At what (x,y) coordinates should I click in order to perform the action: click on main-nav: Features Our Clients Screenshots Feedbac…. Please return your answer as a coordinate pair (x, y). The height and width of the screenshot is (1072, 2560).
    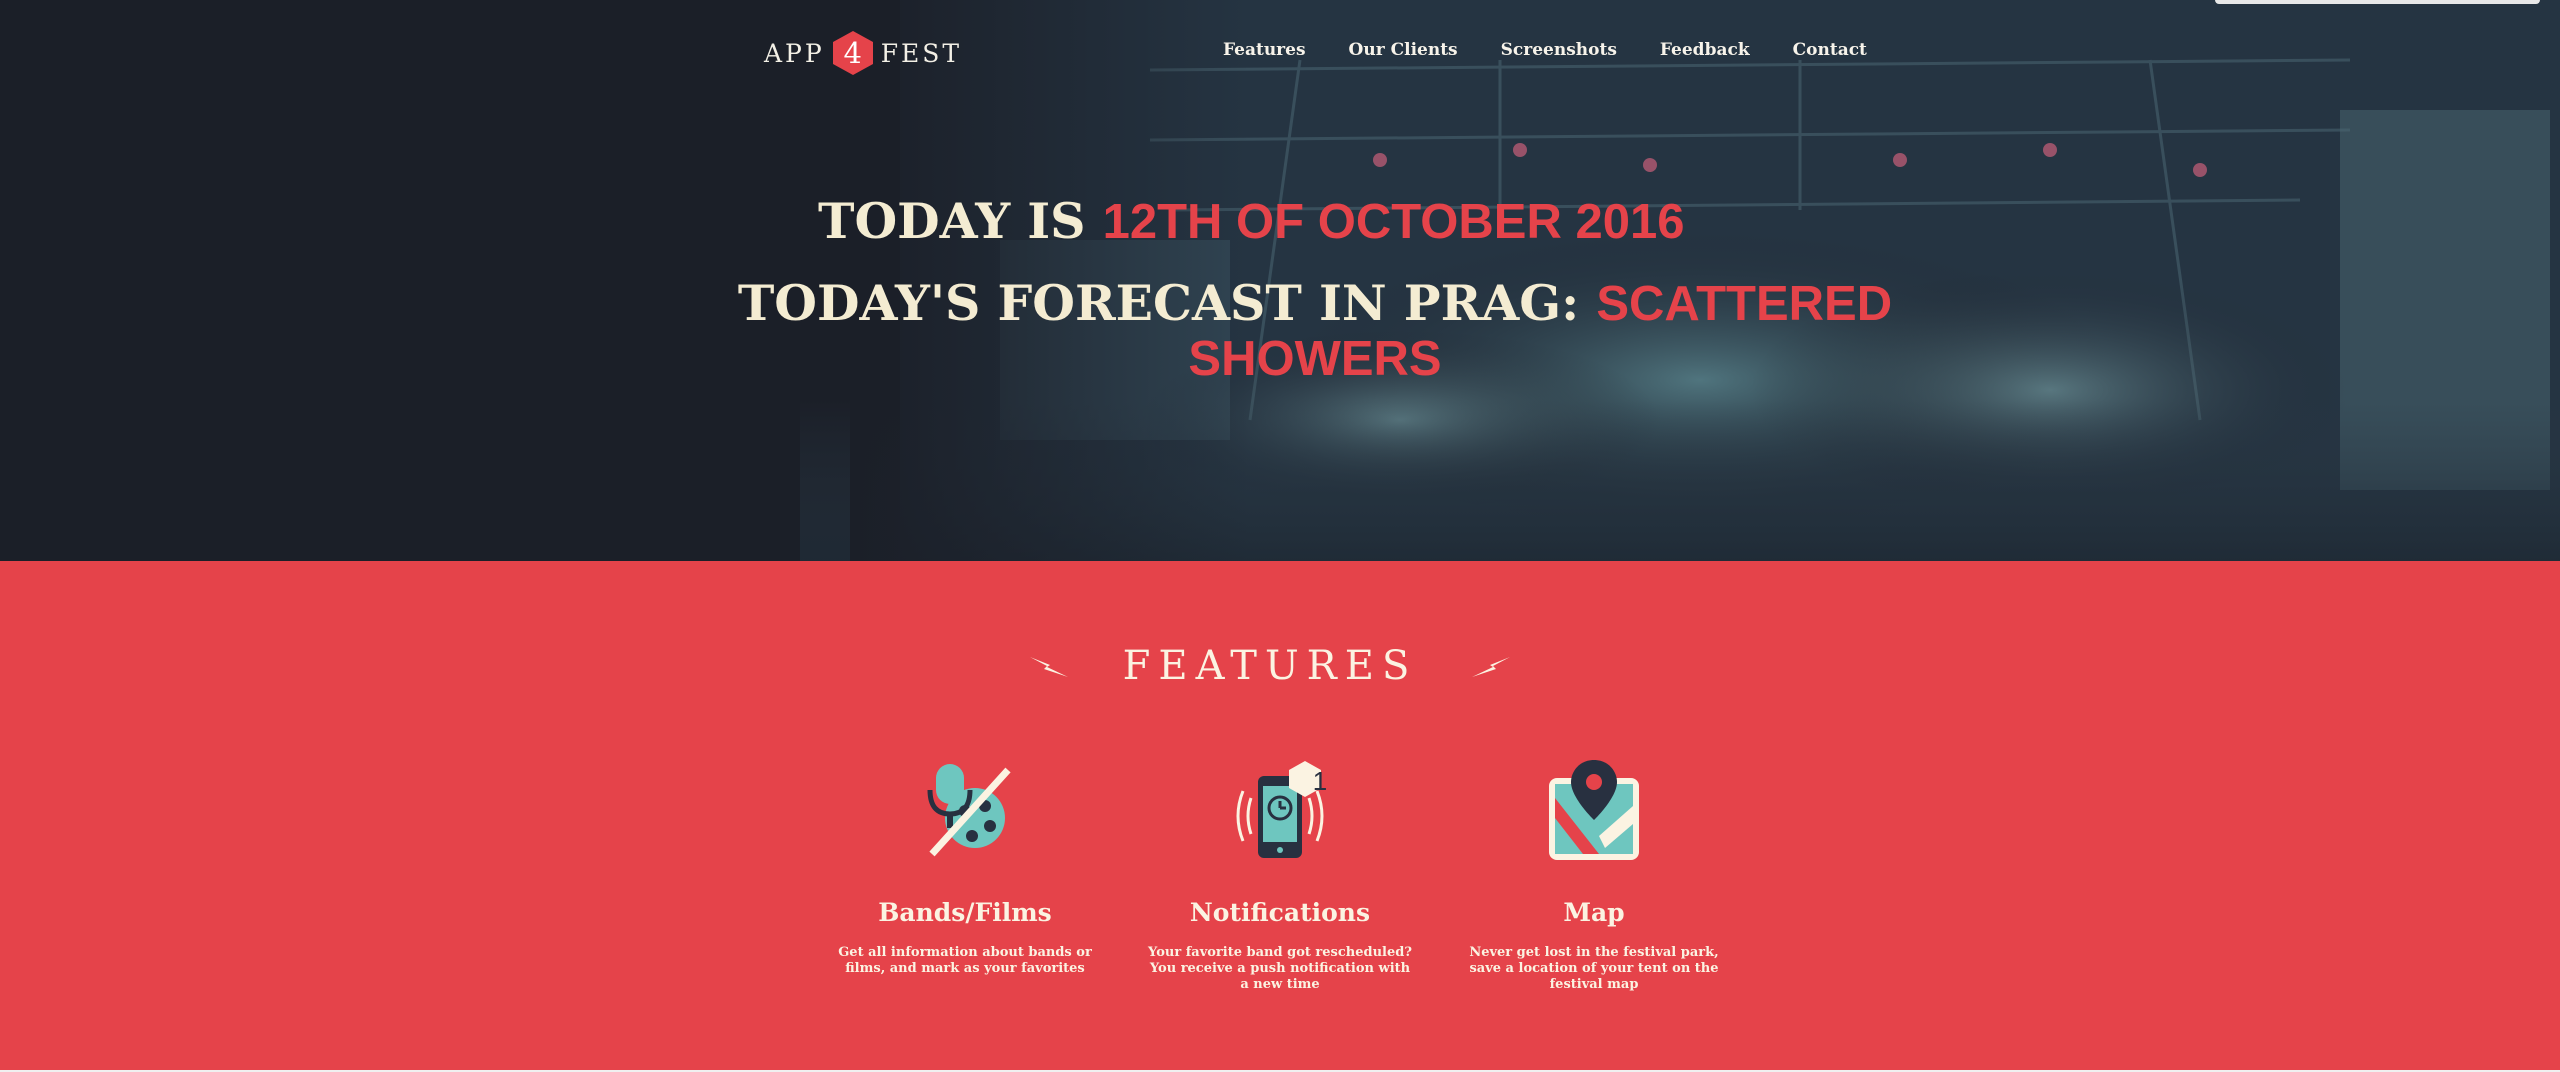
    Looking at the image, I should click on (1566, 50).